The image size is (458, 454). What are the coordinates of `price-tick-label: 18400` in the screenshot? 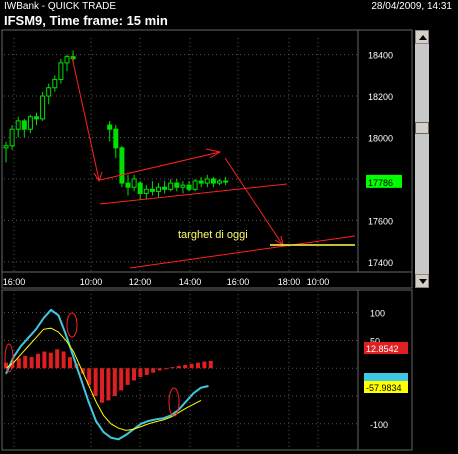 It's located at (380, 56).